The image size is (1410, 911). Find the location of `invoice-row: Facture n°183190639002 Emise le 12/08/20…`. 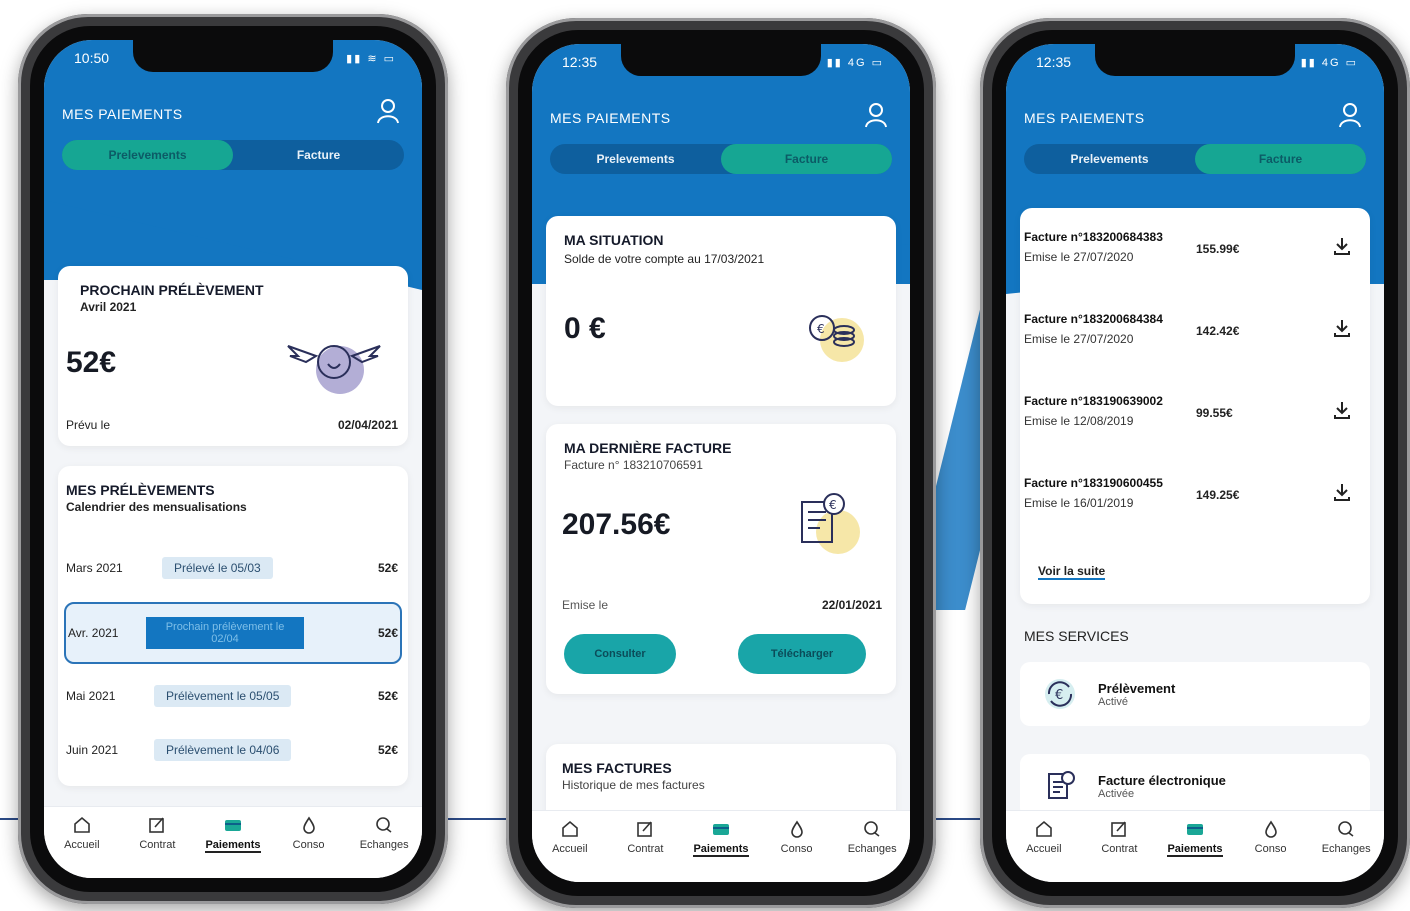

invoice-row: Facture n°183190639002 Emise le 12/08/20… is located at coordinates (1195, 424).